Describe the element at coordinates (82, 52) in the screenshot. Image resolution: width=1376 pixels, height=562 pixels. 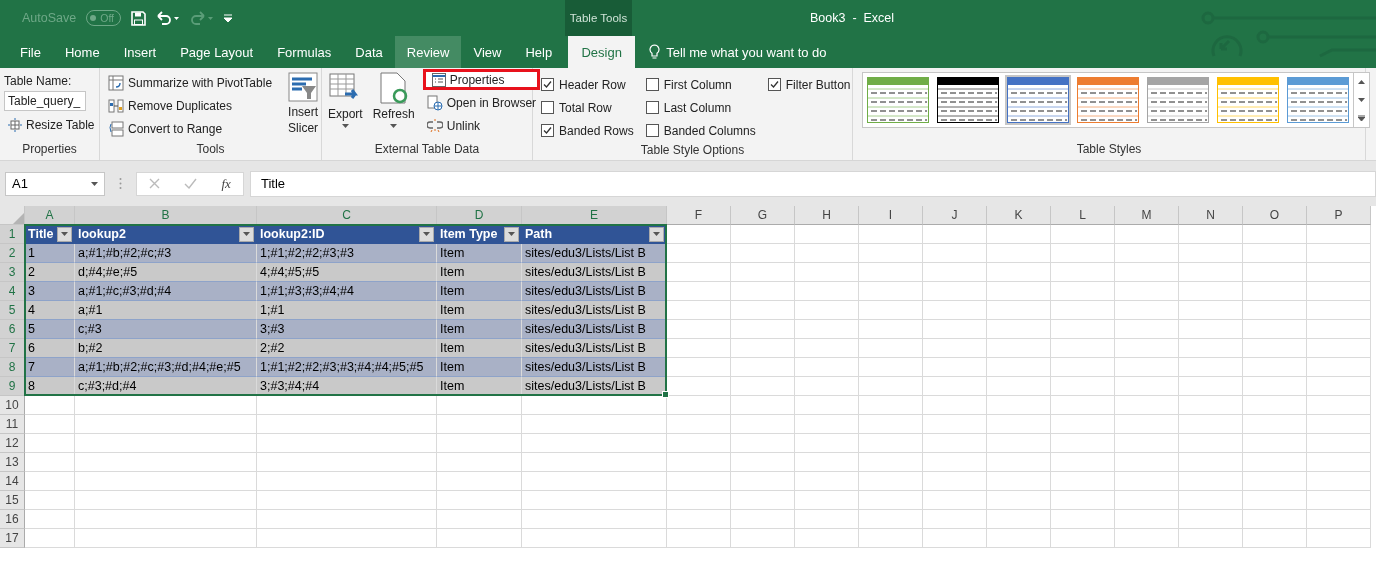
I see `ribbon-tab: Home` at that location.